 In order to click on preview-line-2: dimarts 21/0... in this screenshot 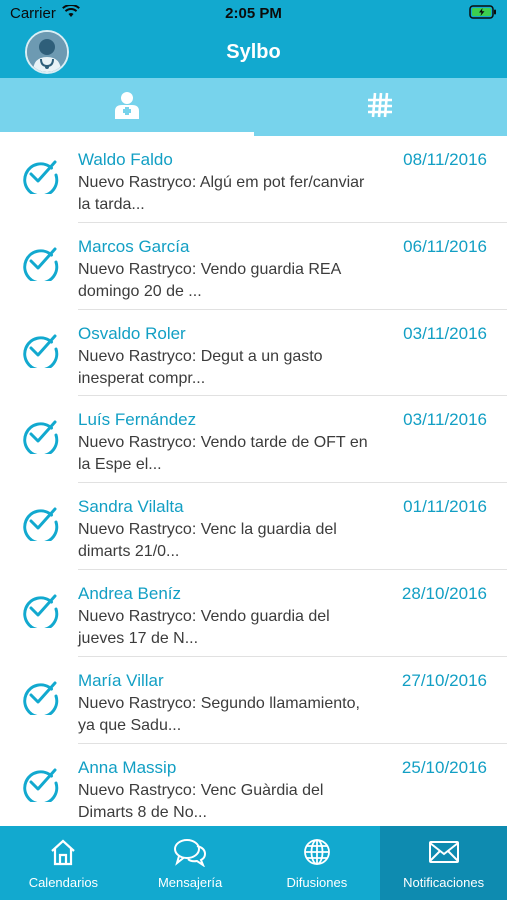, I will do `click(129, 552)`.